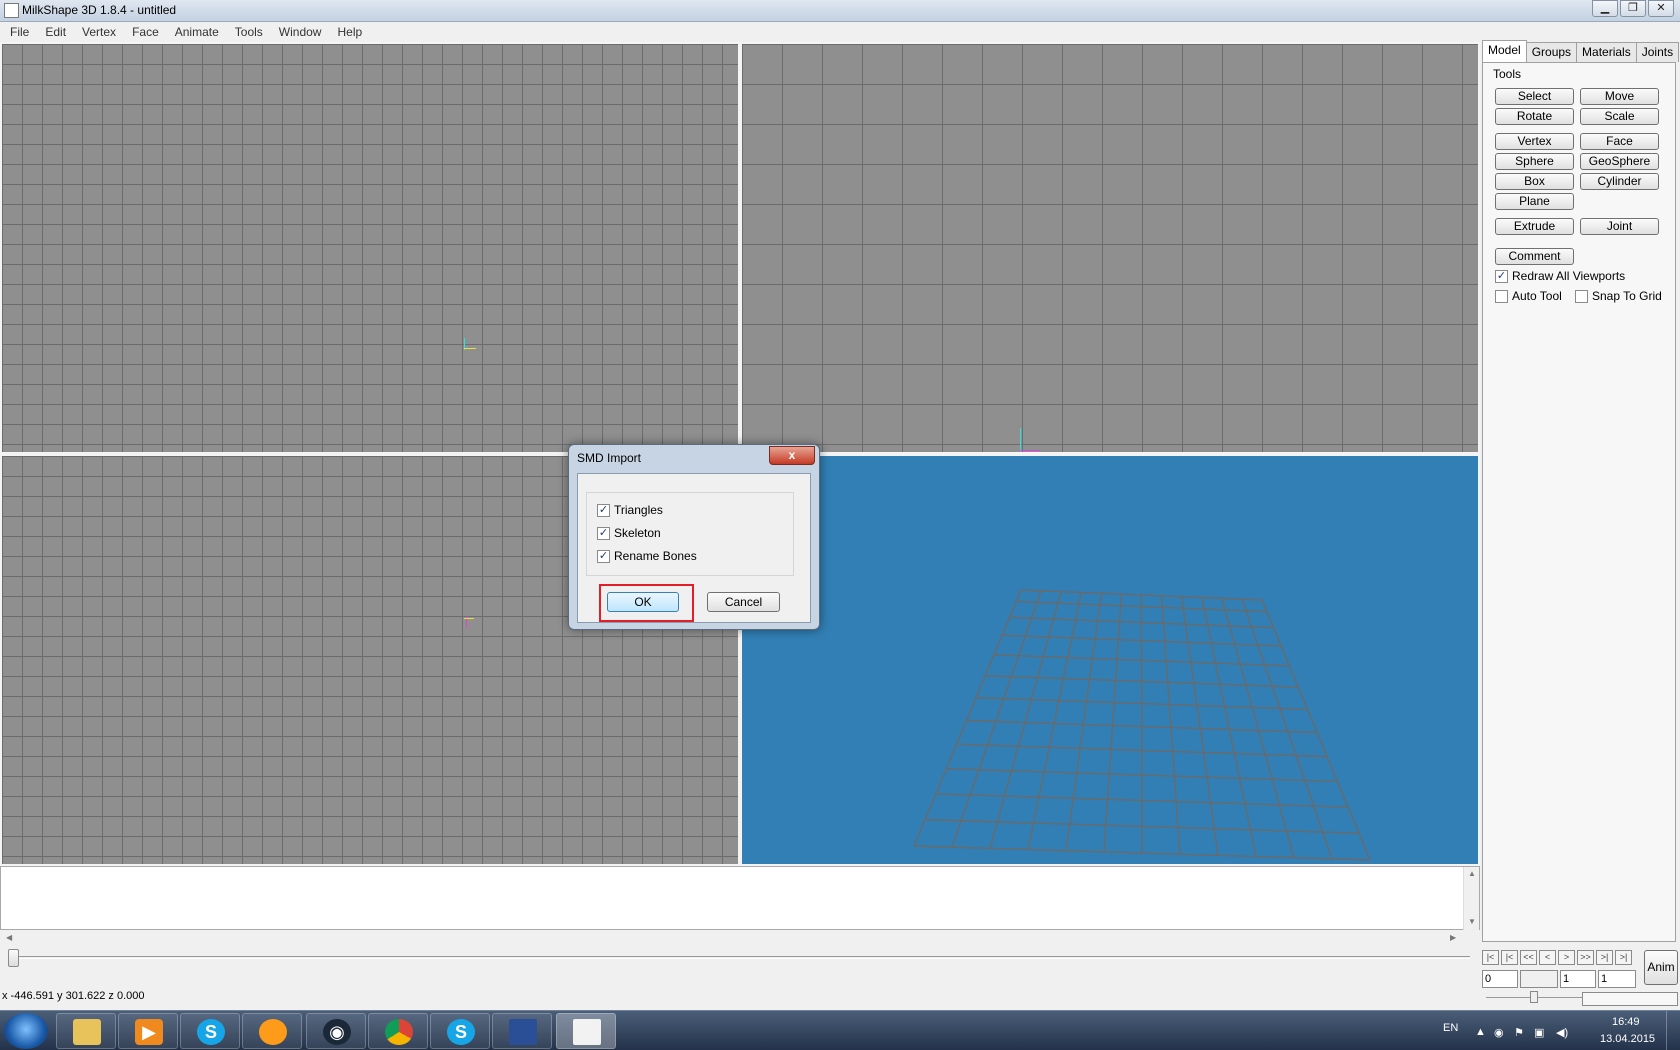  I want to click on action-center-flag-icon: ⚑, so click(1519, 1032).